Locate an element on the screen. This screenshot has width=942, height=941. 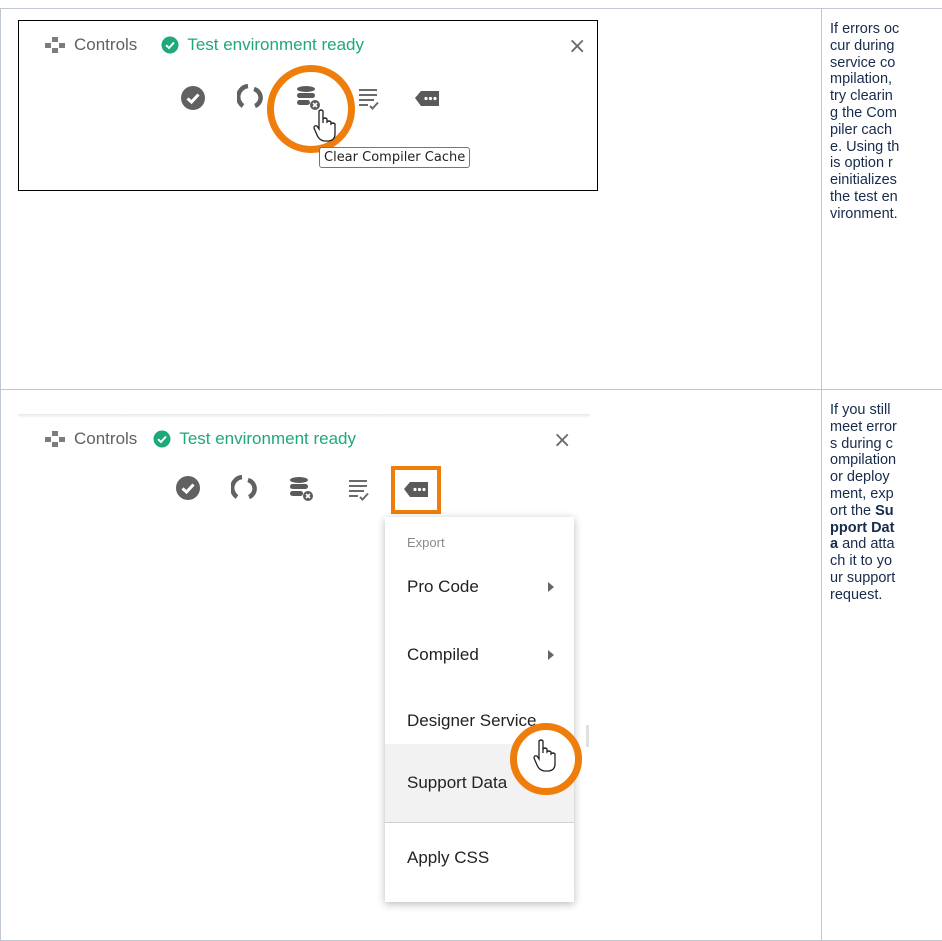
menu-item-apply-css: Apply CSS is located at coordinates (479, 858).